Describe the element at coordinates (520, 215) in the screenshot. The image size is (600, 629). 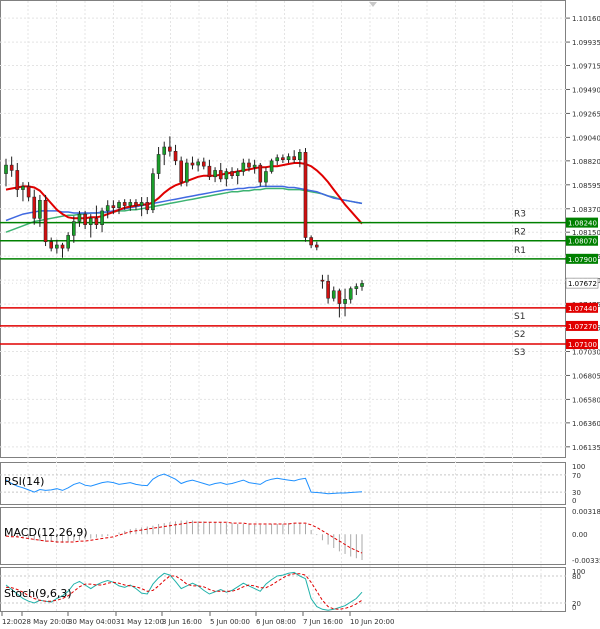
I see `level-name-r3: R3` at that location.